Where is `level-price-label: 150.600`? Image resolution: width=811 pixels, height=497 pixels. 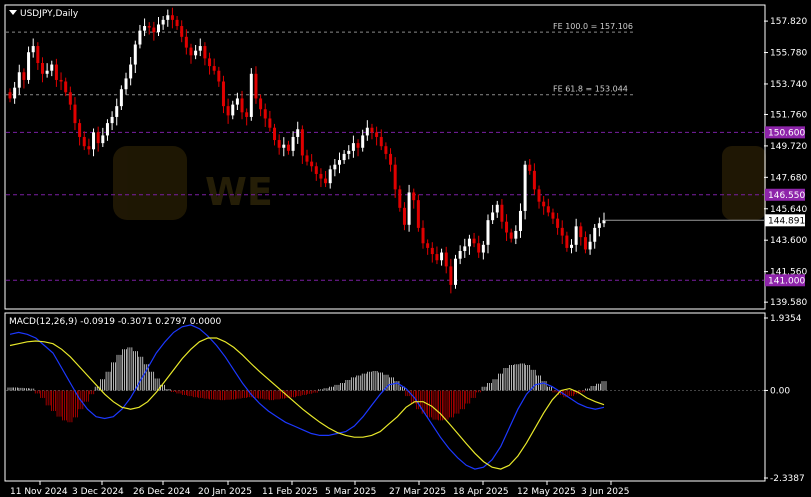 level-price-label: 150.600 is located at coordinates (786, 133).